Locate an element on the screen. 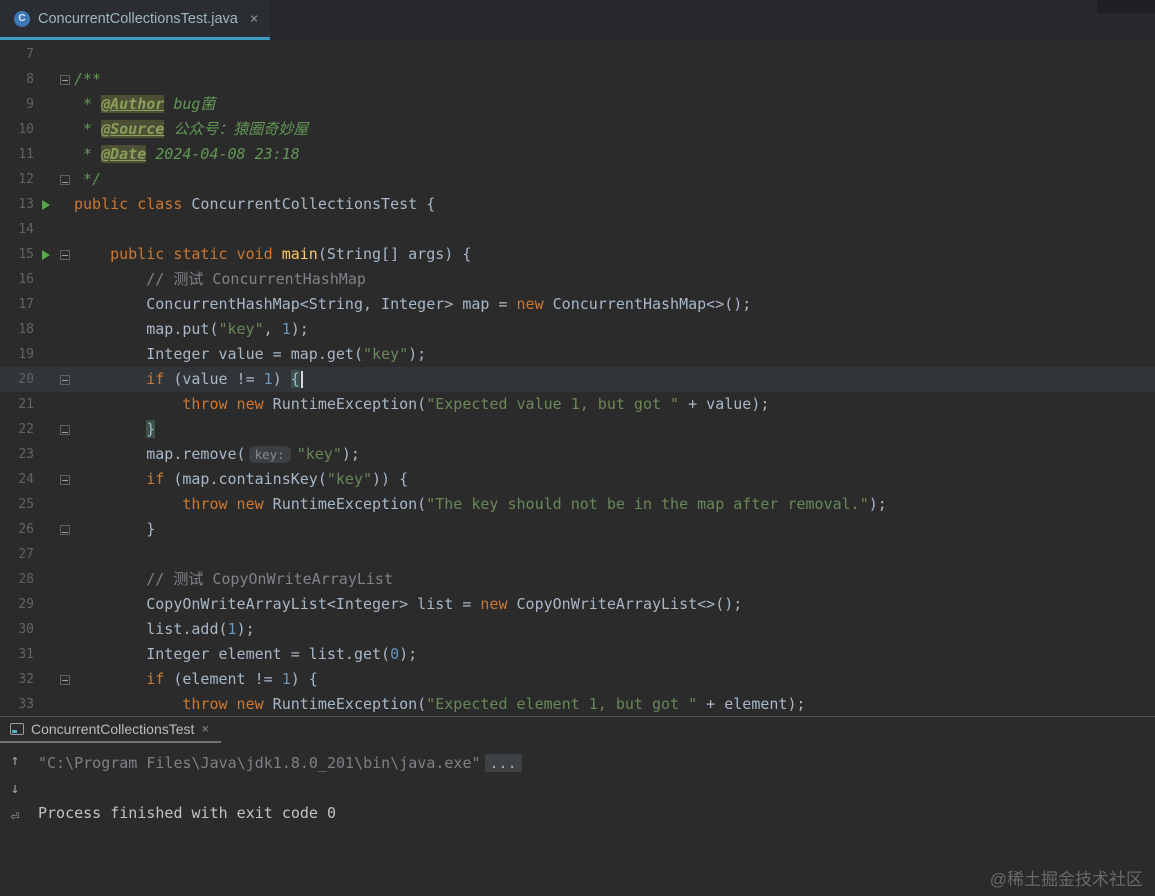  editor-gutter: 9 is located at coordinates (37, 104).